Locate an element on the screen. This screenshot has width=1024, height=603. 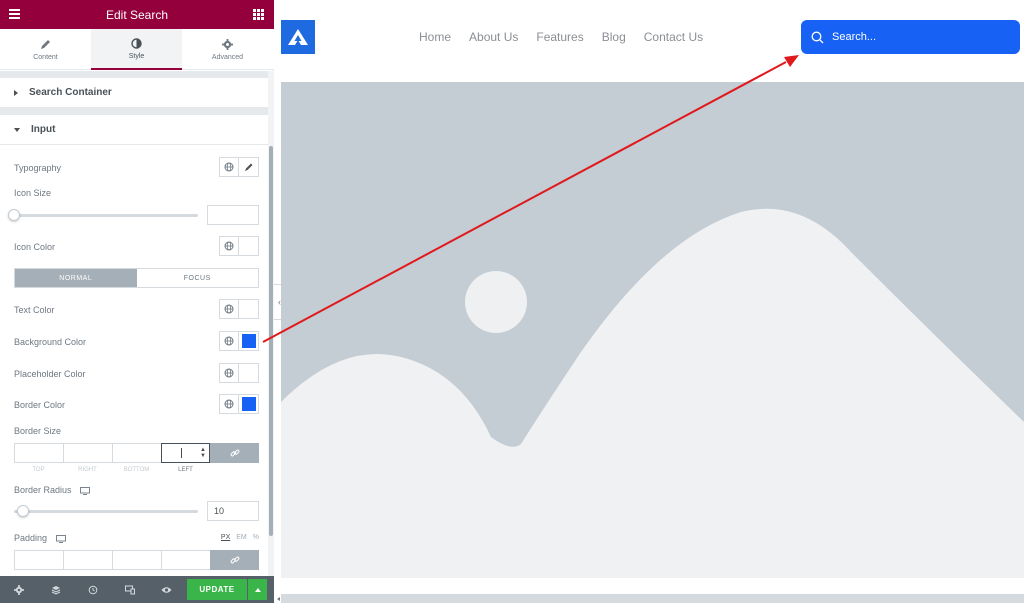
text-color-controls is located at coordinates (239, 309).